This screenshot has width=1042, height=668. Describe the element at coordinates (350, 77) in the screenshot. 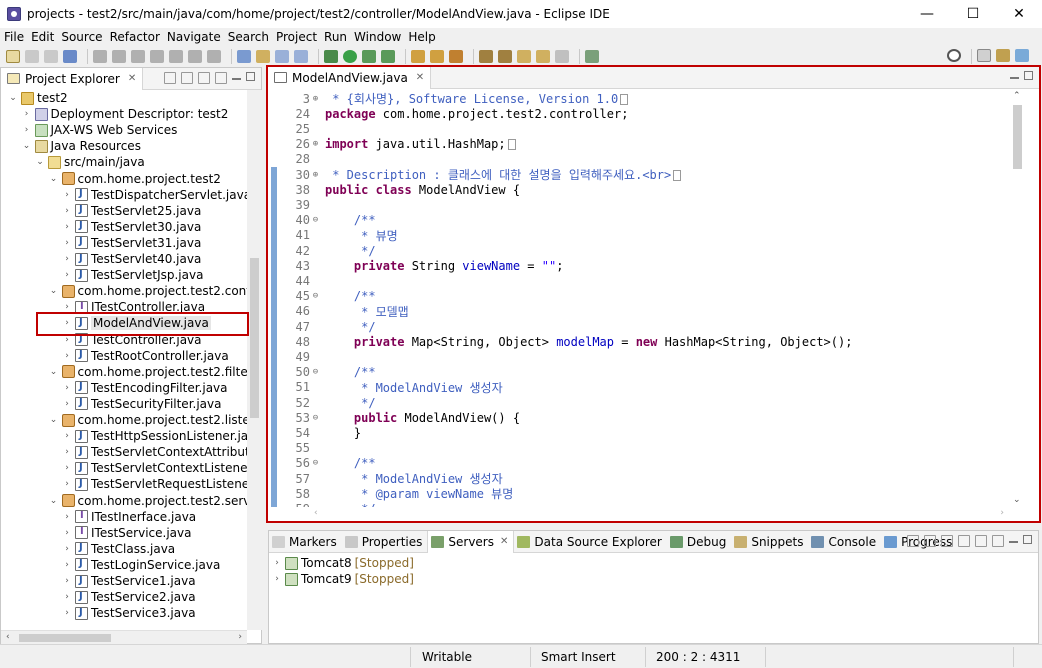

I see `tab-modelandview-java: ModelAndView.java ✕` at that location.